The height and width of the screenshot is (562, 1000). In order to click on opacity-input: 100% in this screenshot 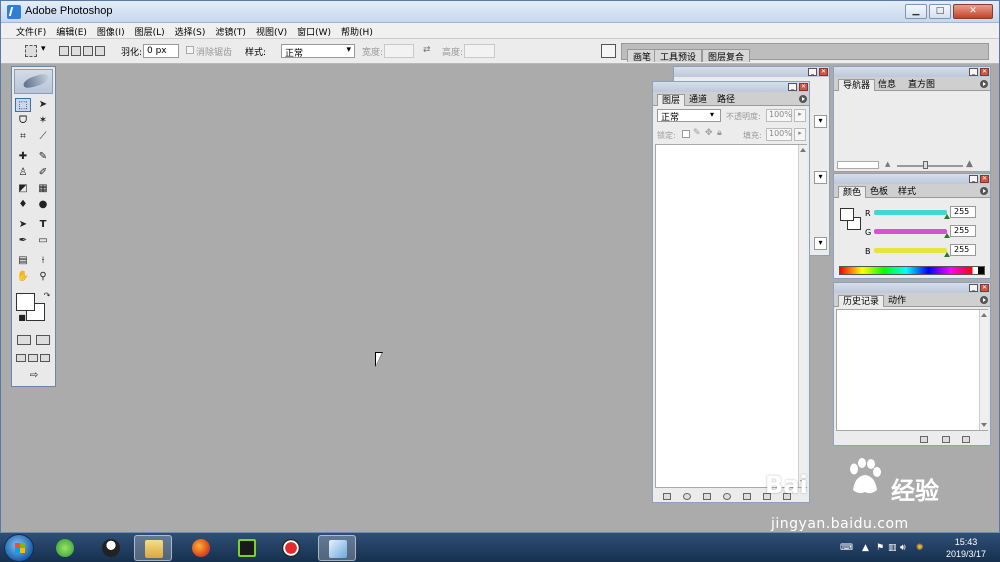, I will do `click(779, 115)`.